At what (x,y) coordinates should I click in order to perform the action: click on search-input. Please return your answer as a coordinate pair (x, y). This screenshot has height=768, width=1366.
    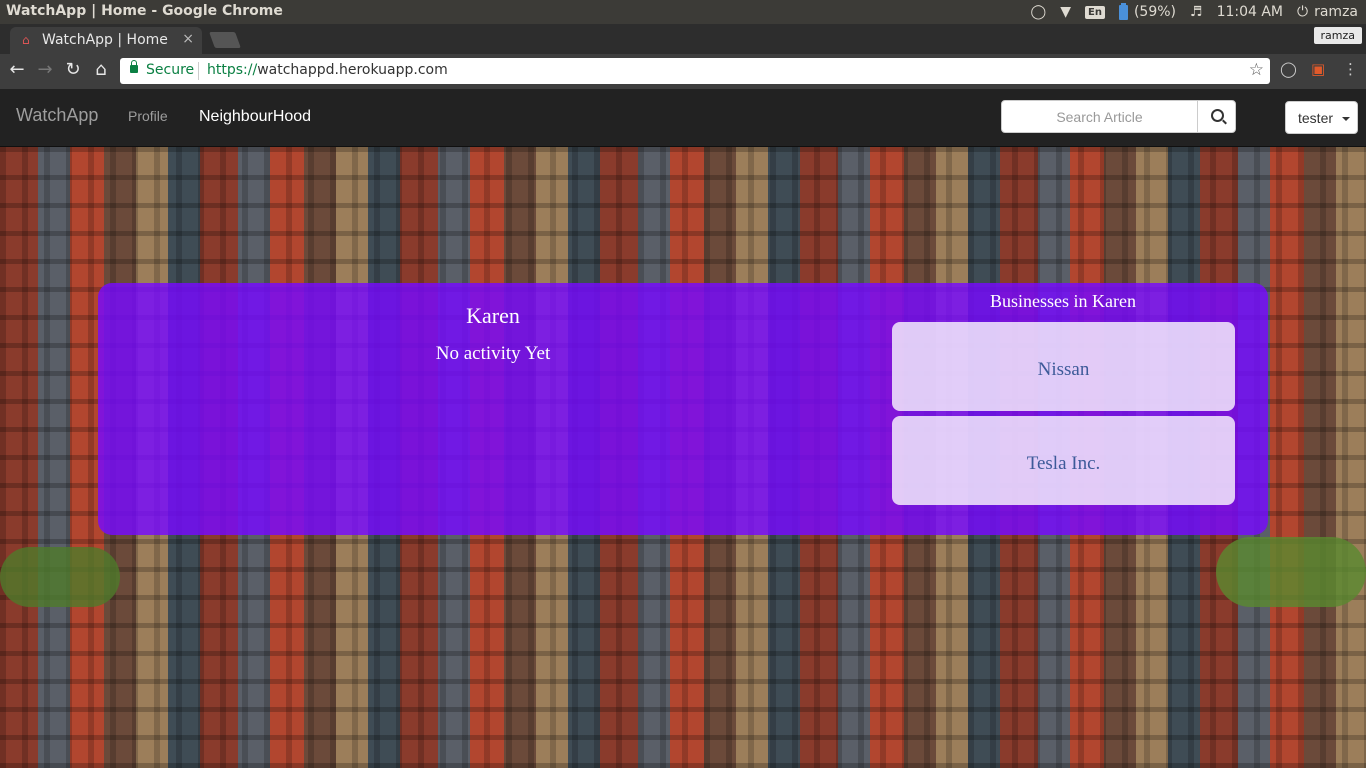
    Looking at the image, I should click on (1099, 116).